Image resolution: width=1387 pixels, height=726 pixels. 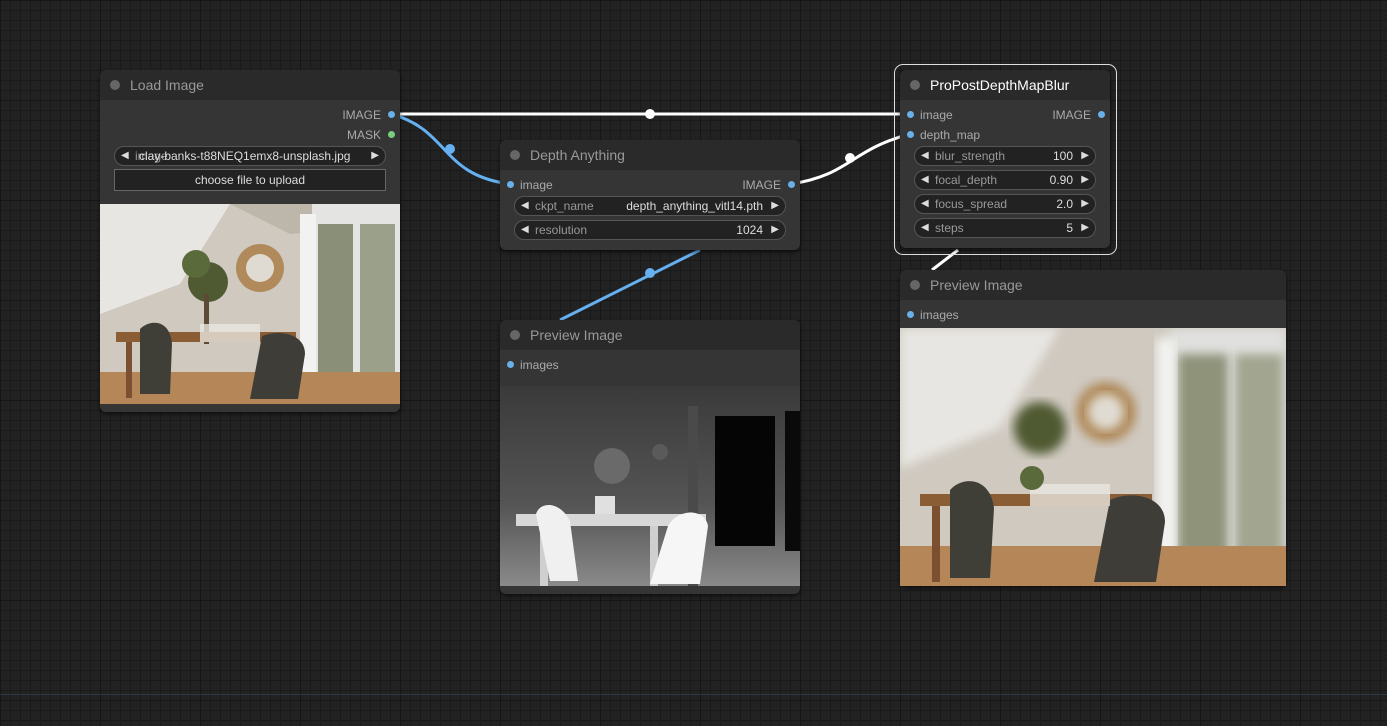 I want to click on node-title: ProPostDepthMapBlur, so click(x=1000, y=85).